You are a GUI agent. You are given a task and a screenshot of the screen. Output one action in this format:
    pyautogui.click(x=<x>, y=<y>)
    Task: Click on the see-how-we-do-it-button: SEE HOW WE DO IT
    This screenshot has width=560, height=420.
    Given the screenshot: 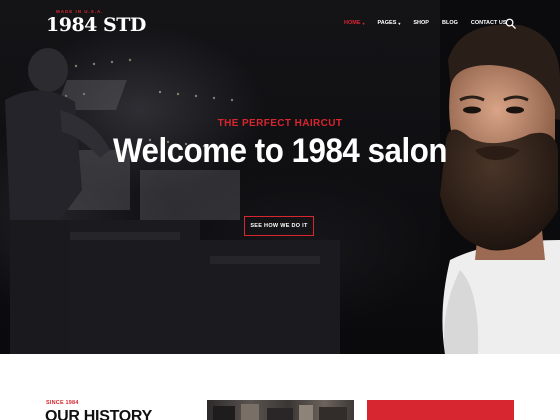 What is the action you would take?
    pyautogui.click(x=279, y=226)
    